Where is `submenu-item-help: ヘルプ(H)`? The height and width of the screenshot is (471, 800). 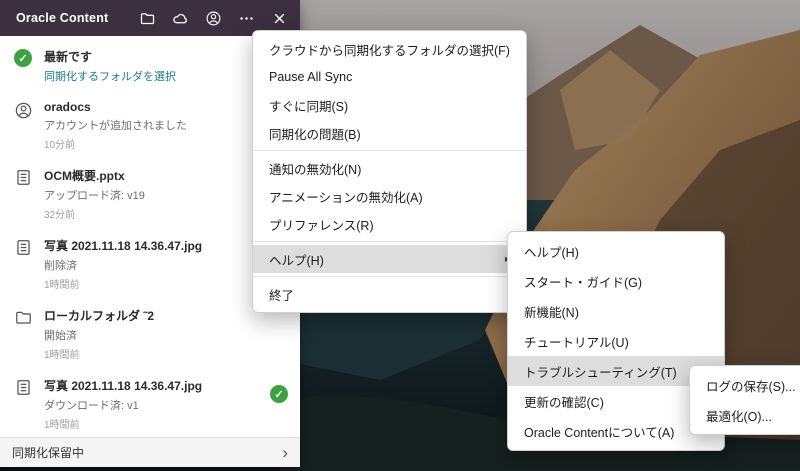 submenu-item-help: ヘルプ(H) is located at coordinates (616, 251).